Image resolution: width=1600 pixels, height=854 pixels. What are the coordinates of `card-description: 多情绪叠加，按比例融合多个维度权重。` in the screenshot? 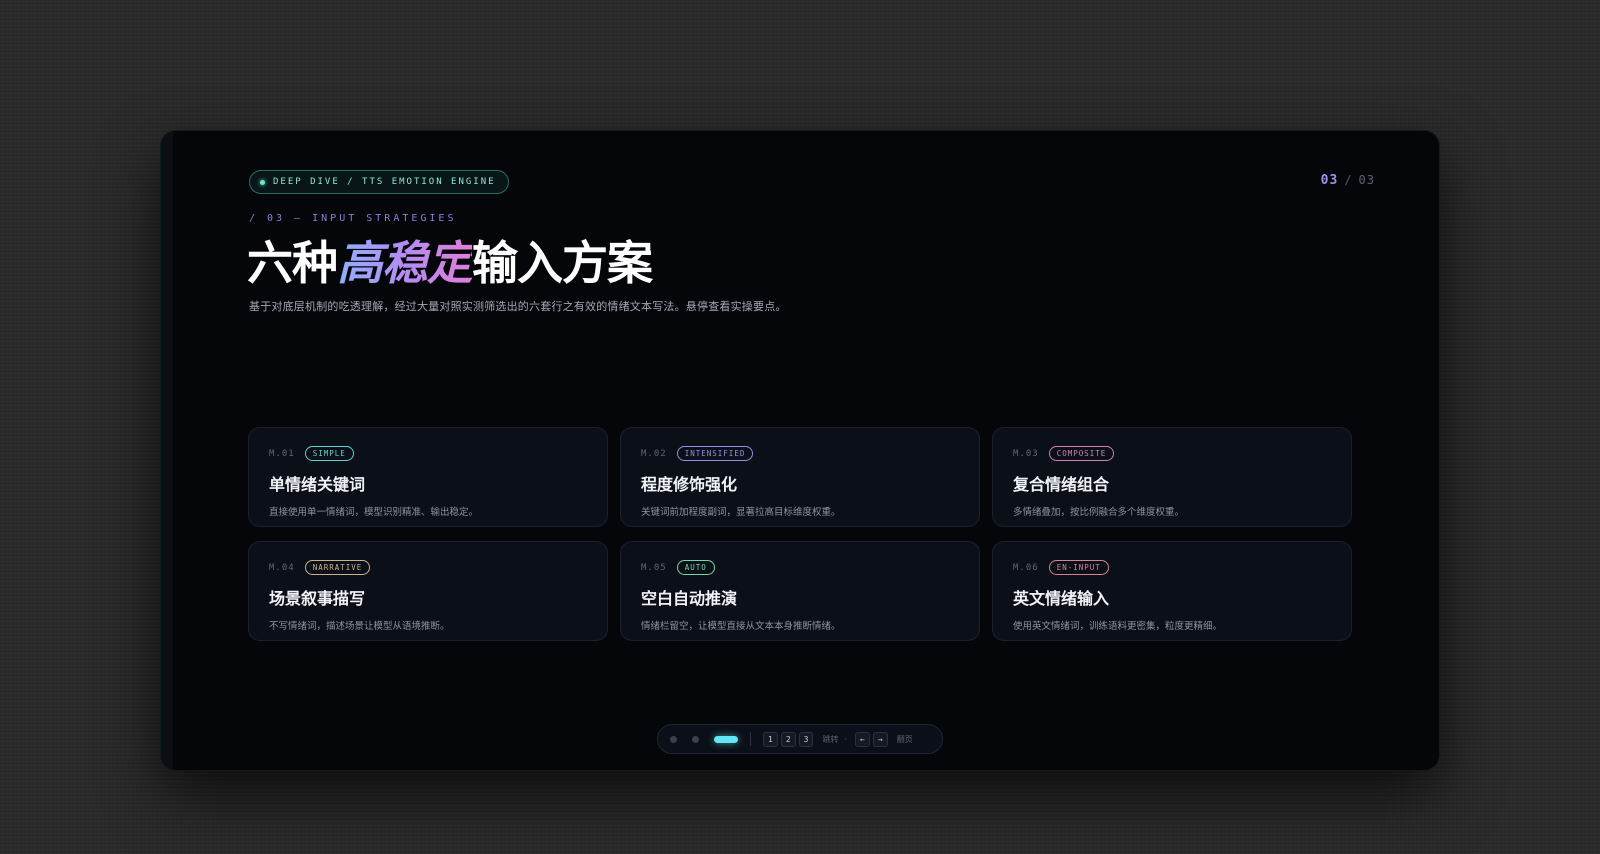 It's located at (1099, 512).